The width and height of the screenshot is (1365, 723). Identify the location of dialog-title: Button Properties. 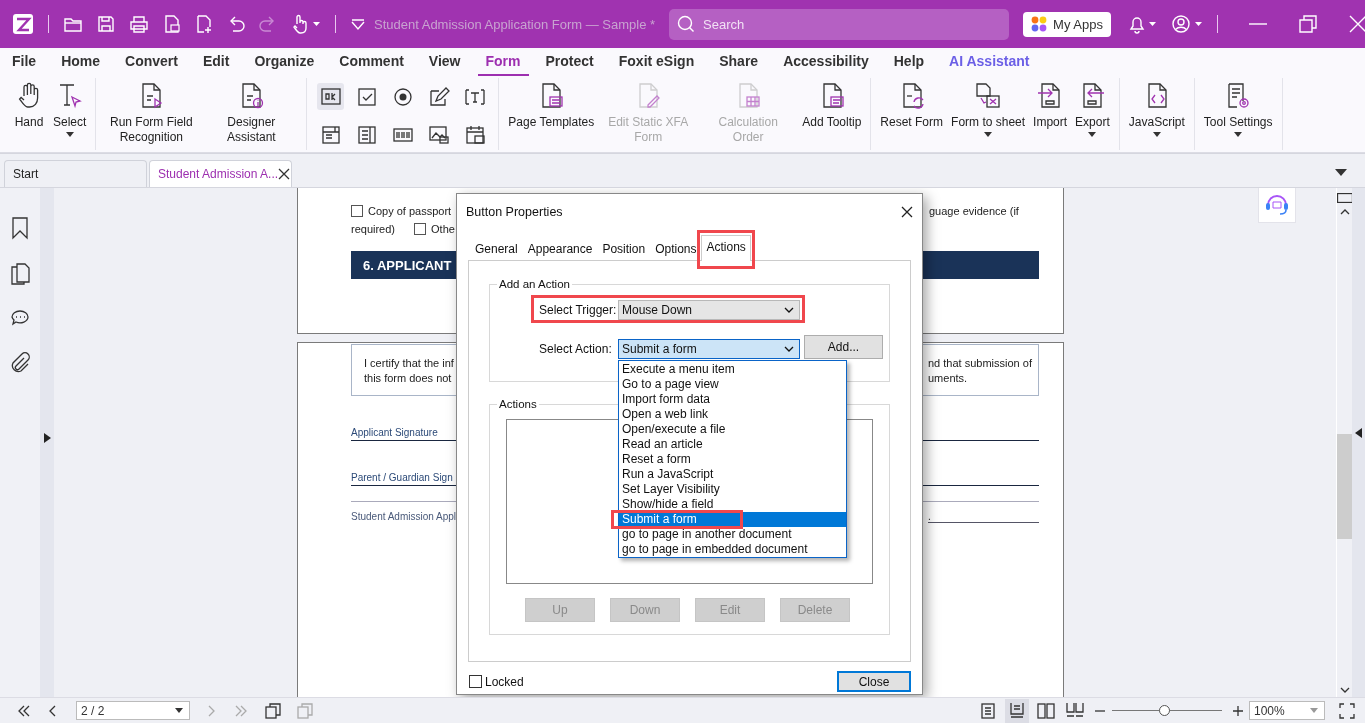
(514, 212).